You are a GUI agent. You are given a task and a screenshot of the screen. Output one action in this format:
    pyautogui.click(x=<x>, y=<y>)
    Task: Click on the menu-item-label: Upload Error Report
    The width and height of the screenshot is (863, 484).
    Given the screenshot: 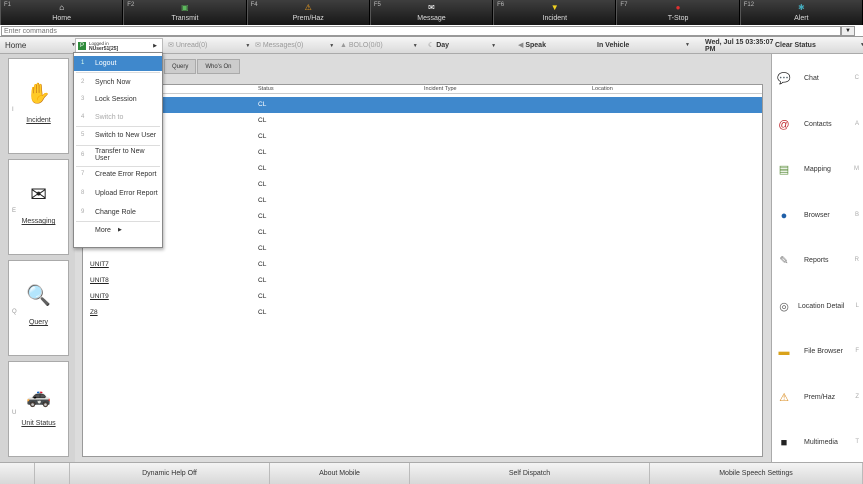 What is the action you would take?
    pyautogui.click(x=126, y=193)
    